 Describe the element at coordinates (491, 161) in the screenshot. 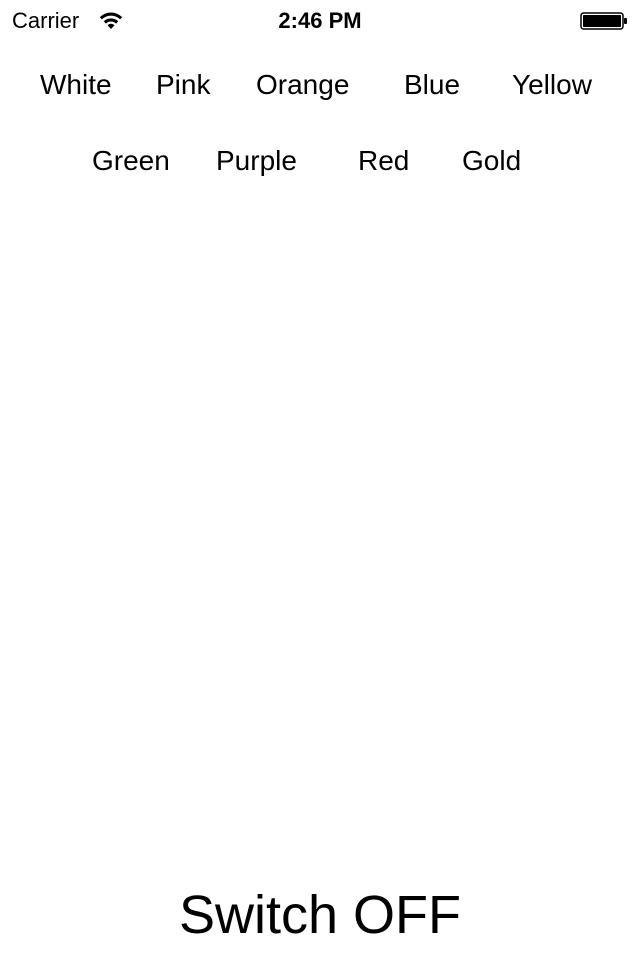

I see `color-button-gold: Gold` at that location.